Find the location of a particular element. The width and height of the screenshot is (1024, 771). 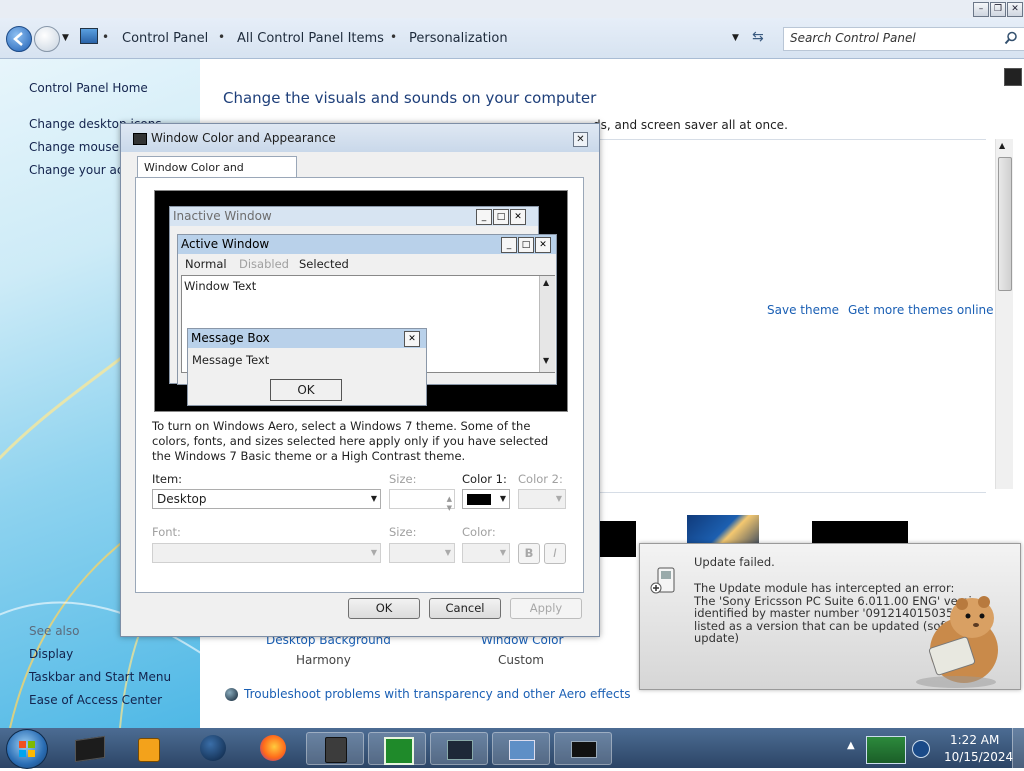

breadcrumb-personalization: Personalization is located at coordinates (458, 38).